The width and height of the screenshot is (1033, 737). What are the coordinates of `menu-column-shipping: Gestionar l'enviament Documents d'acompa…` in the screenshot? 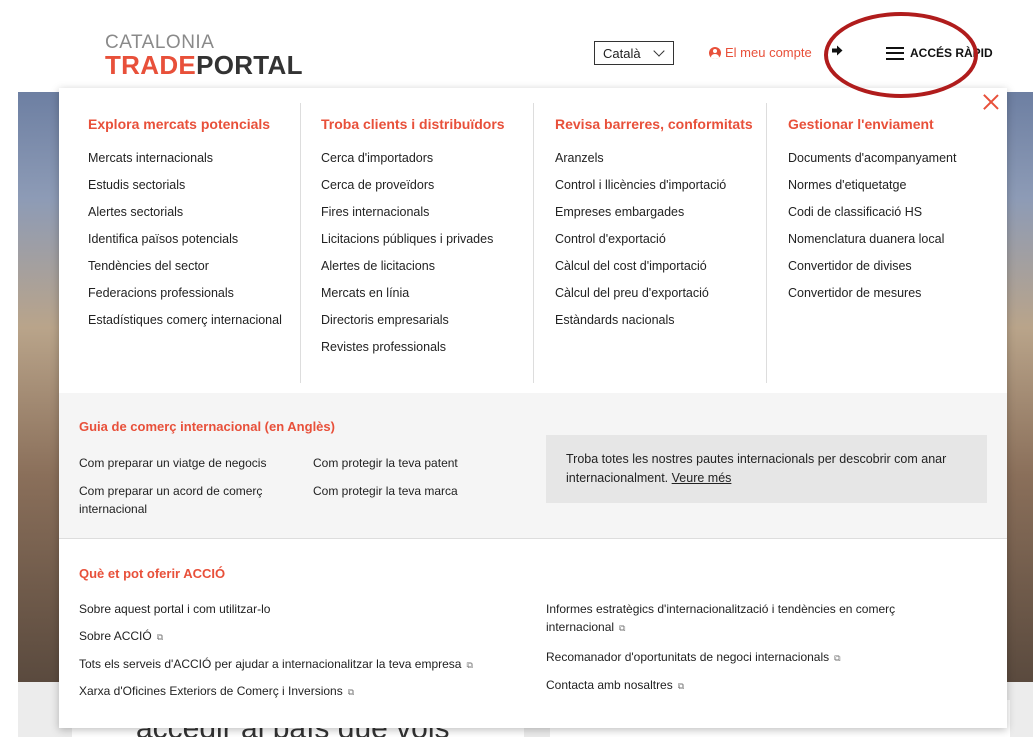 It's located at (872, 214).